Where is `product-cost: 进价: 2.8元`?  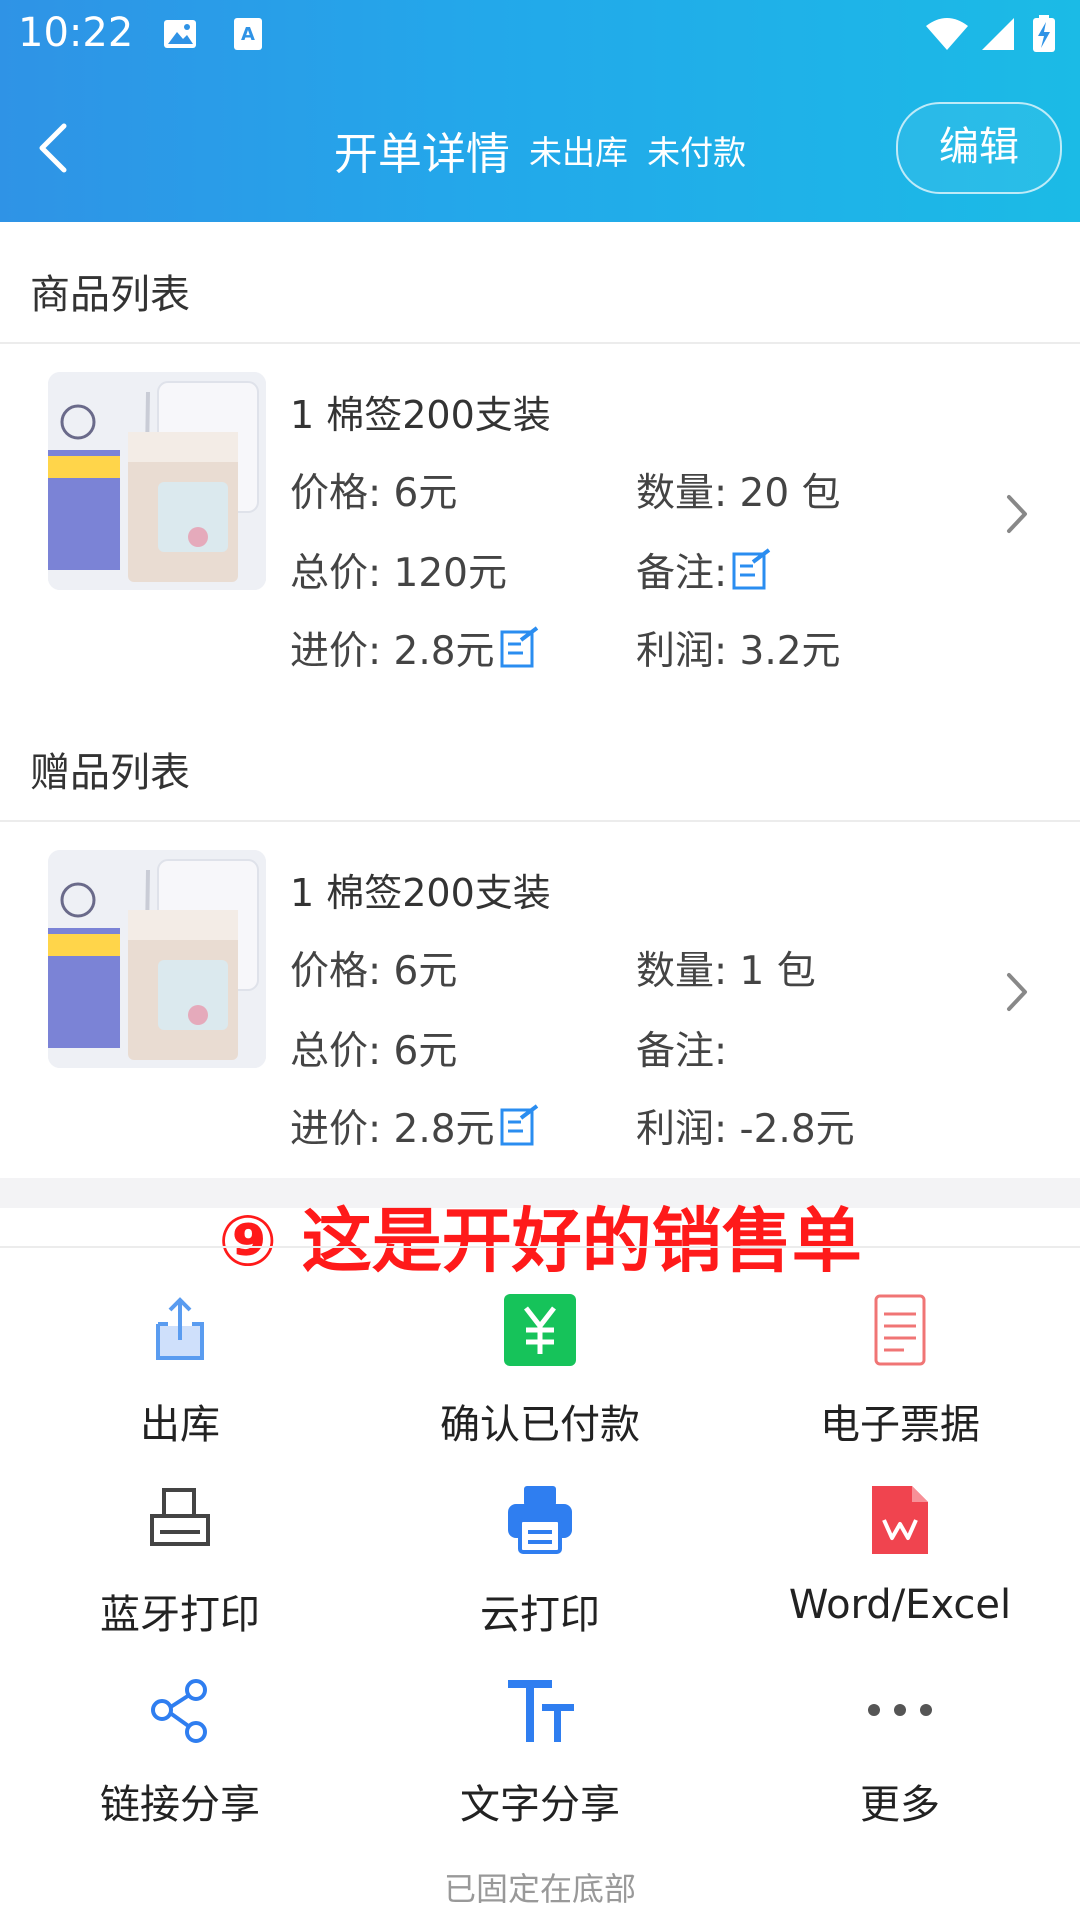 product-cost: 进价: 2.8元 is located at coordinates (392, 651).